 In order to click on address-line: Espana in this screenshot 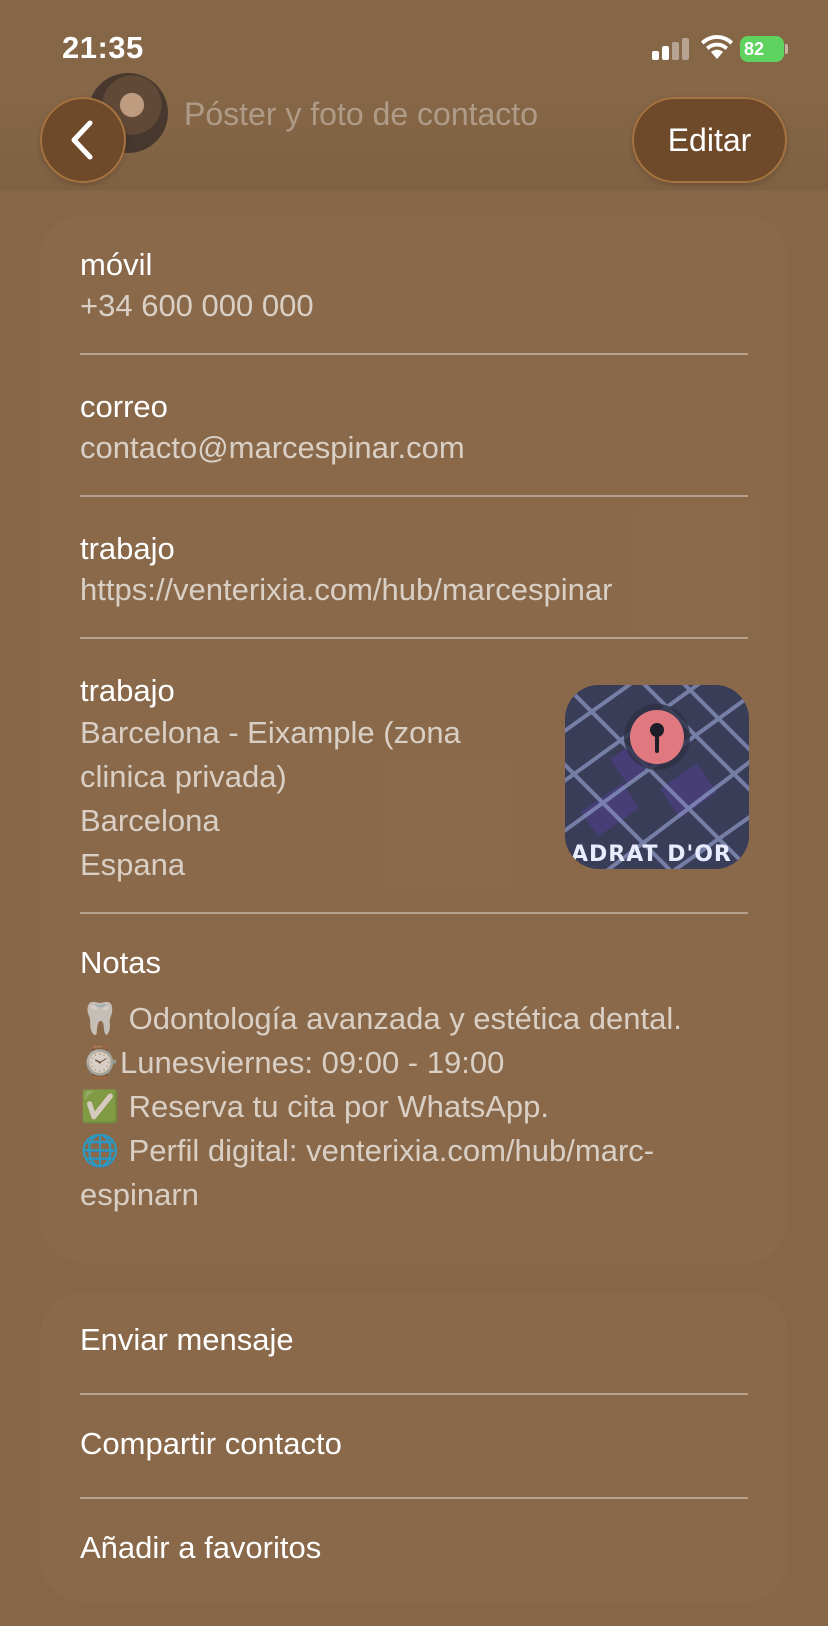, I will do `click(133, 864)`.